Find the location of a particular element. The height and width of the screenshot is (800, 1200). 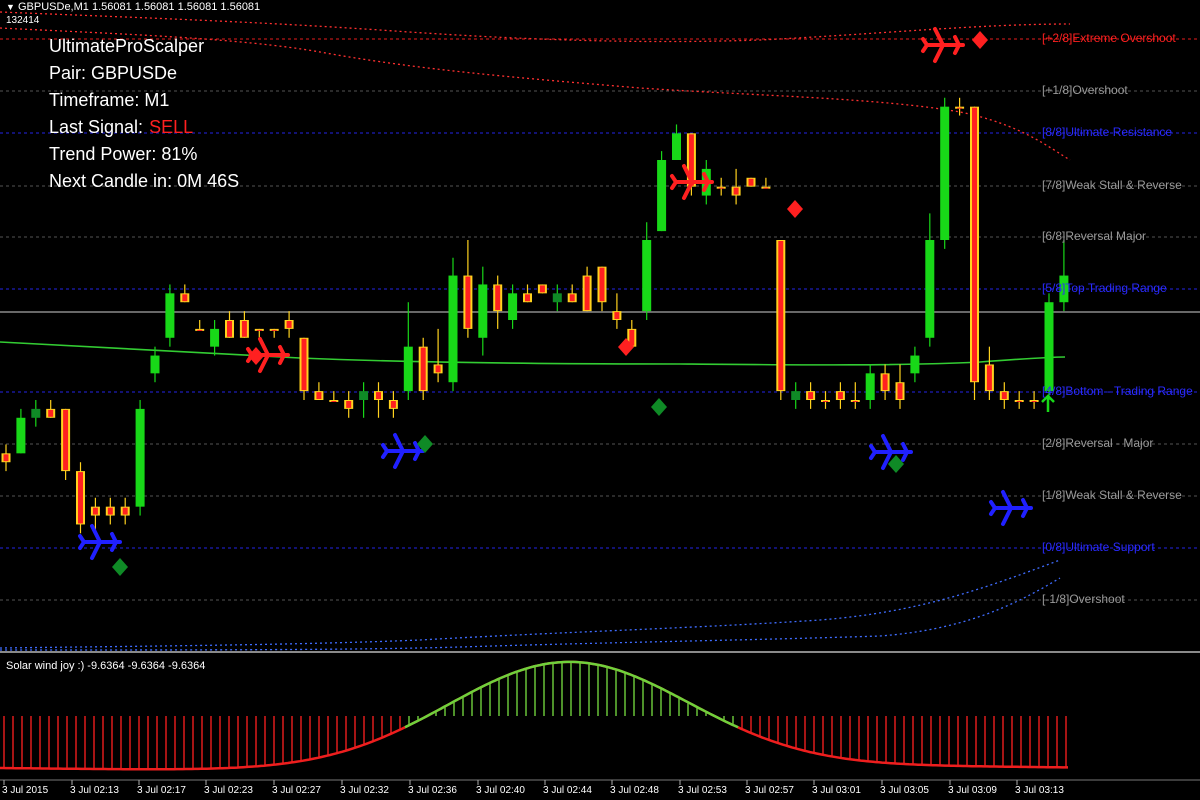

time-label: 3 Jul 02:13 is located at coordinates (94, 790).